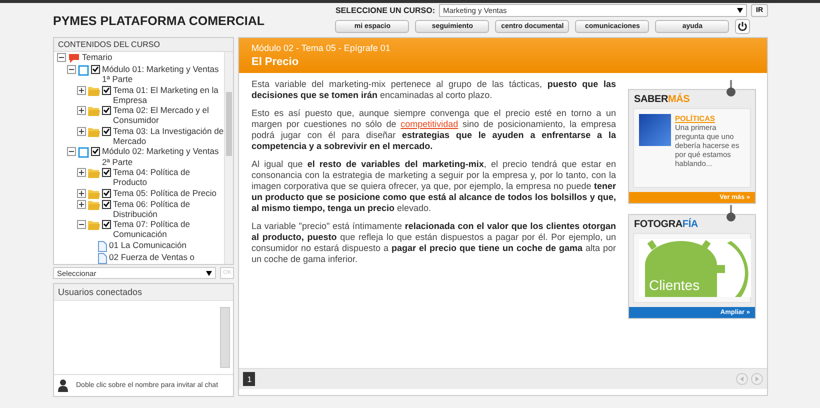 Image resolution: width=820 pixels, height=408 pixels. I want to click on breadcrumb: Módulo 02 - Tema 05 - Epígrafe 01, so click(321, 48).